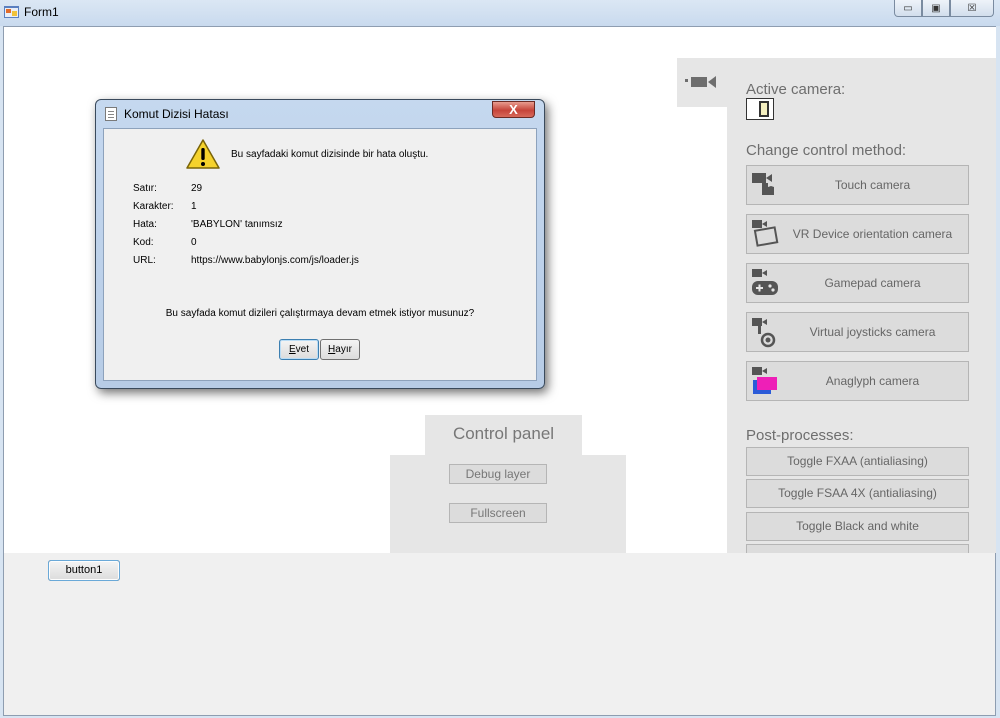  I want to click on detail-key: URL:, so click(144, 260).